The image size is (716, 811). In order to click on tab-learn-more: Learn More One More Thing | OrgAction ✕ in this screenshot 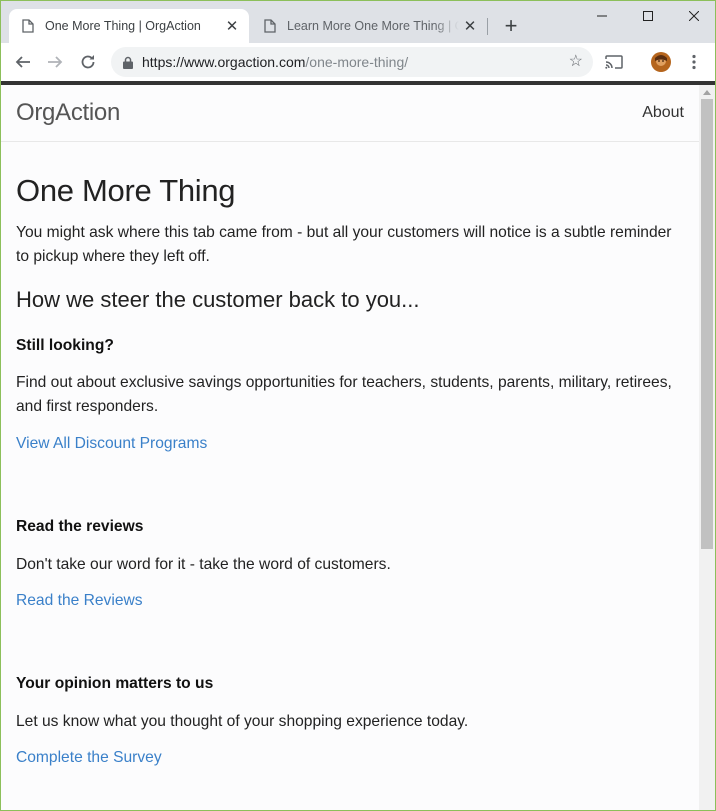, I will do `click(369, 26)`.